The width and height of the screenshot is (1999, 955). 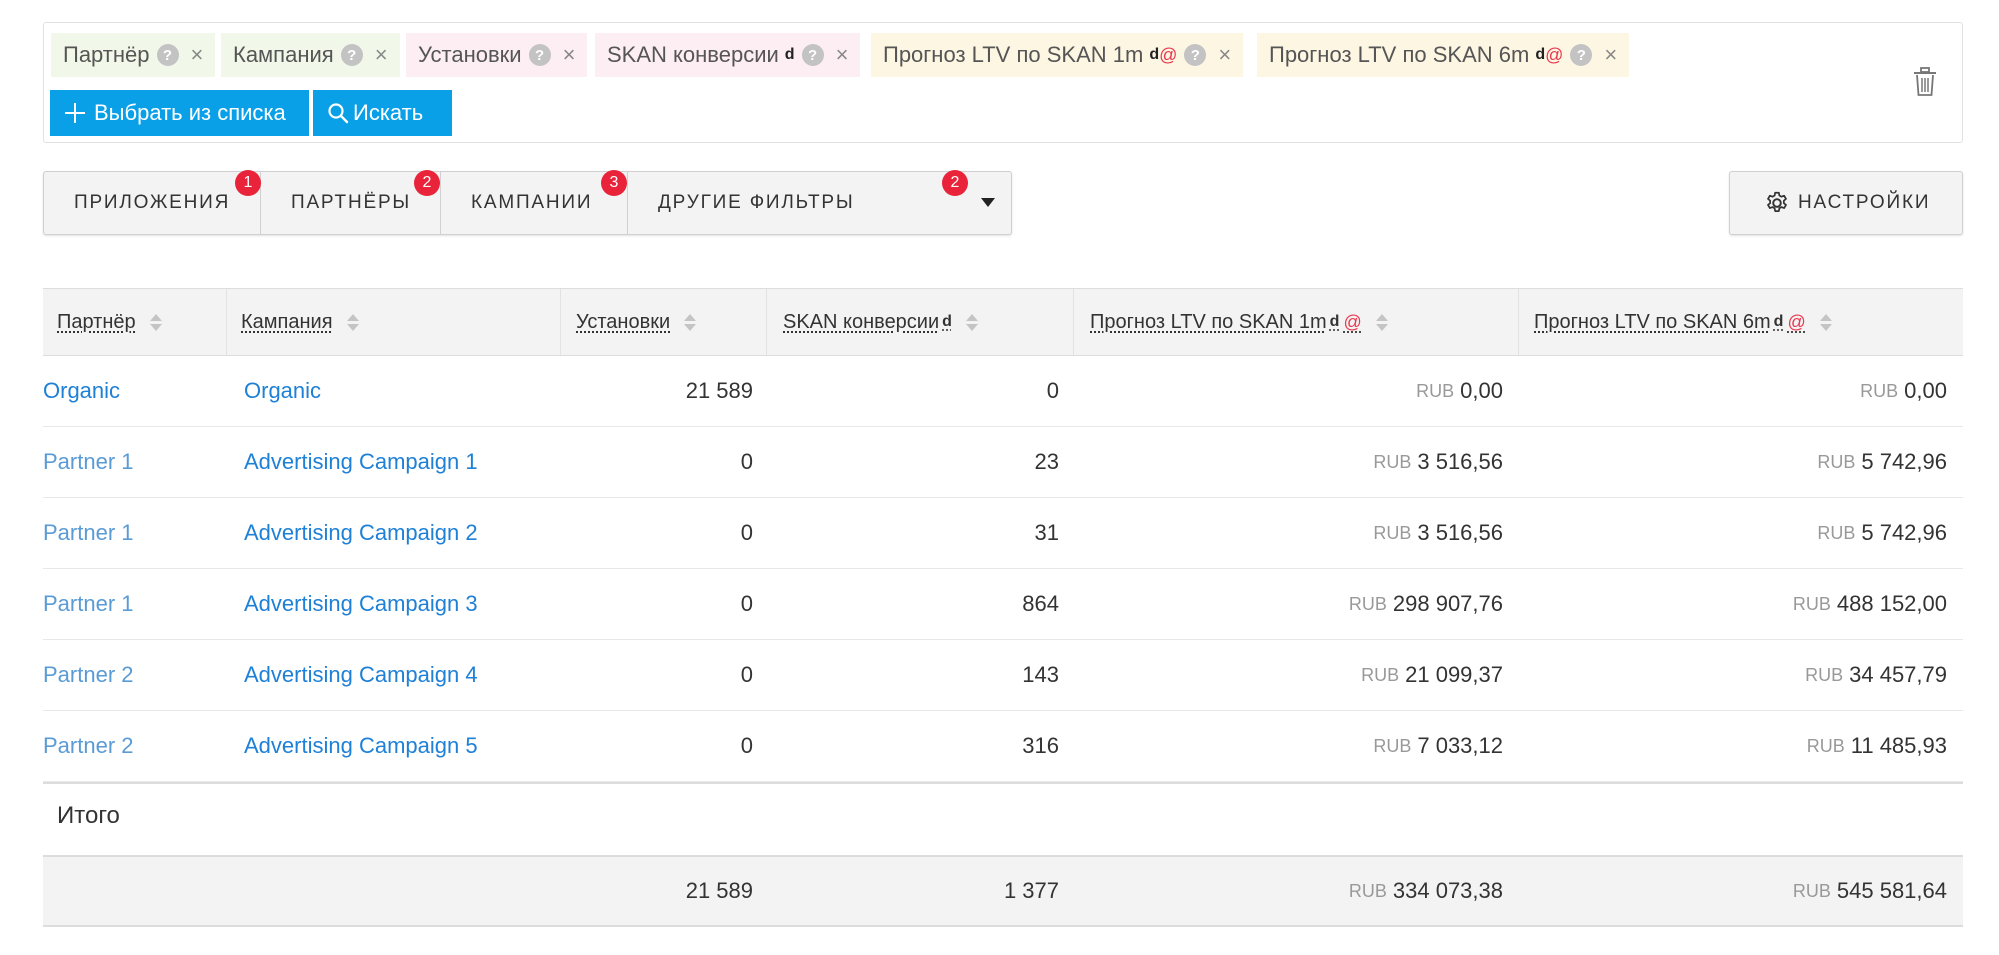 What do you see at coordinates (1040, 745) in the screenshot?
I see `skan-cell: 316` at bounding box center [1040, 745].